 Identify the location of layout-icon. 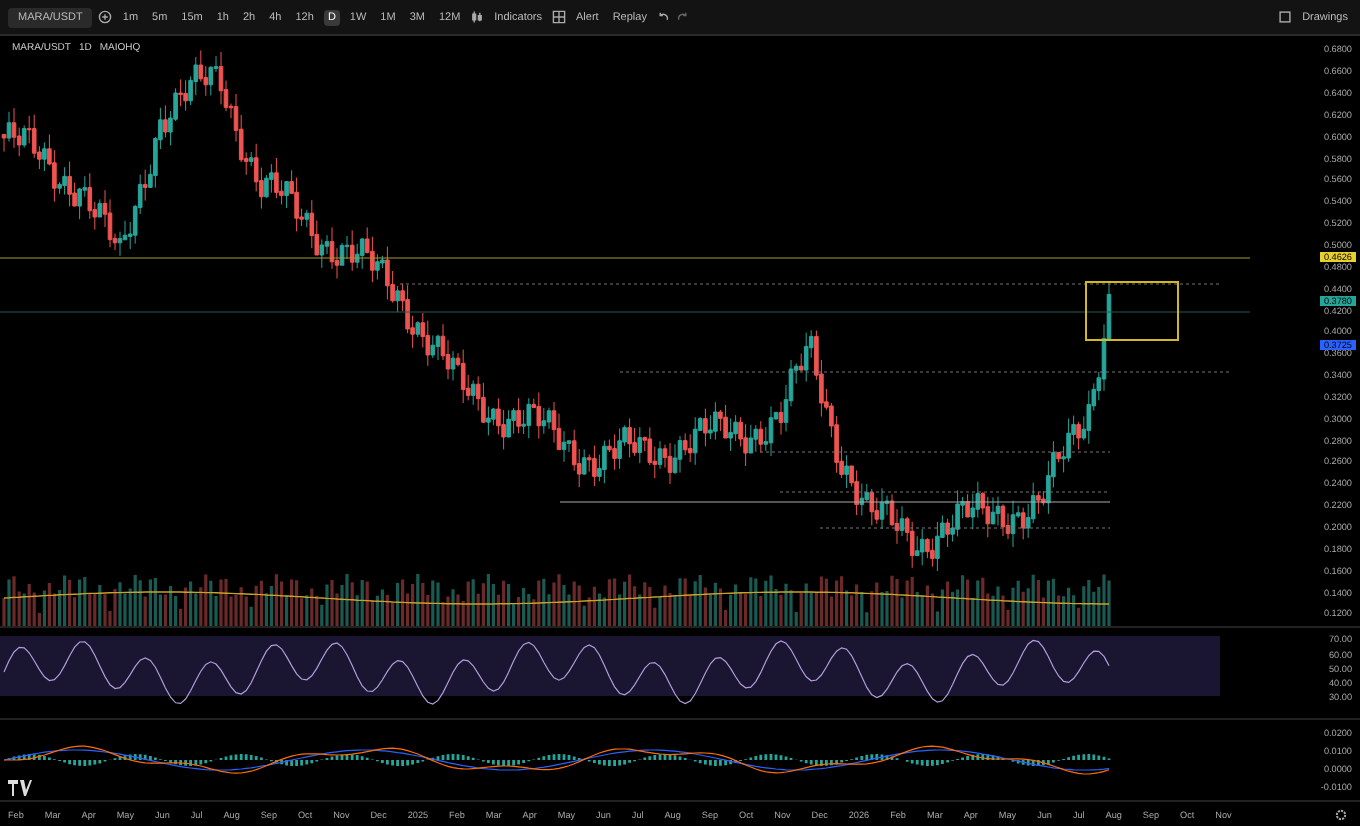
(559, 17).